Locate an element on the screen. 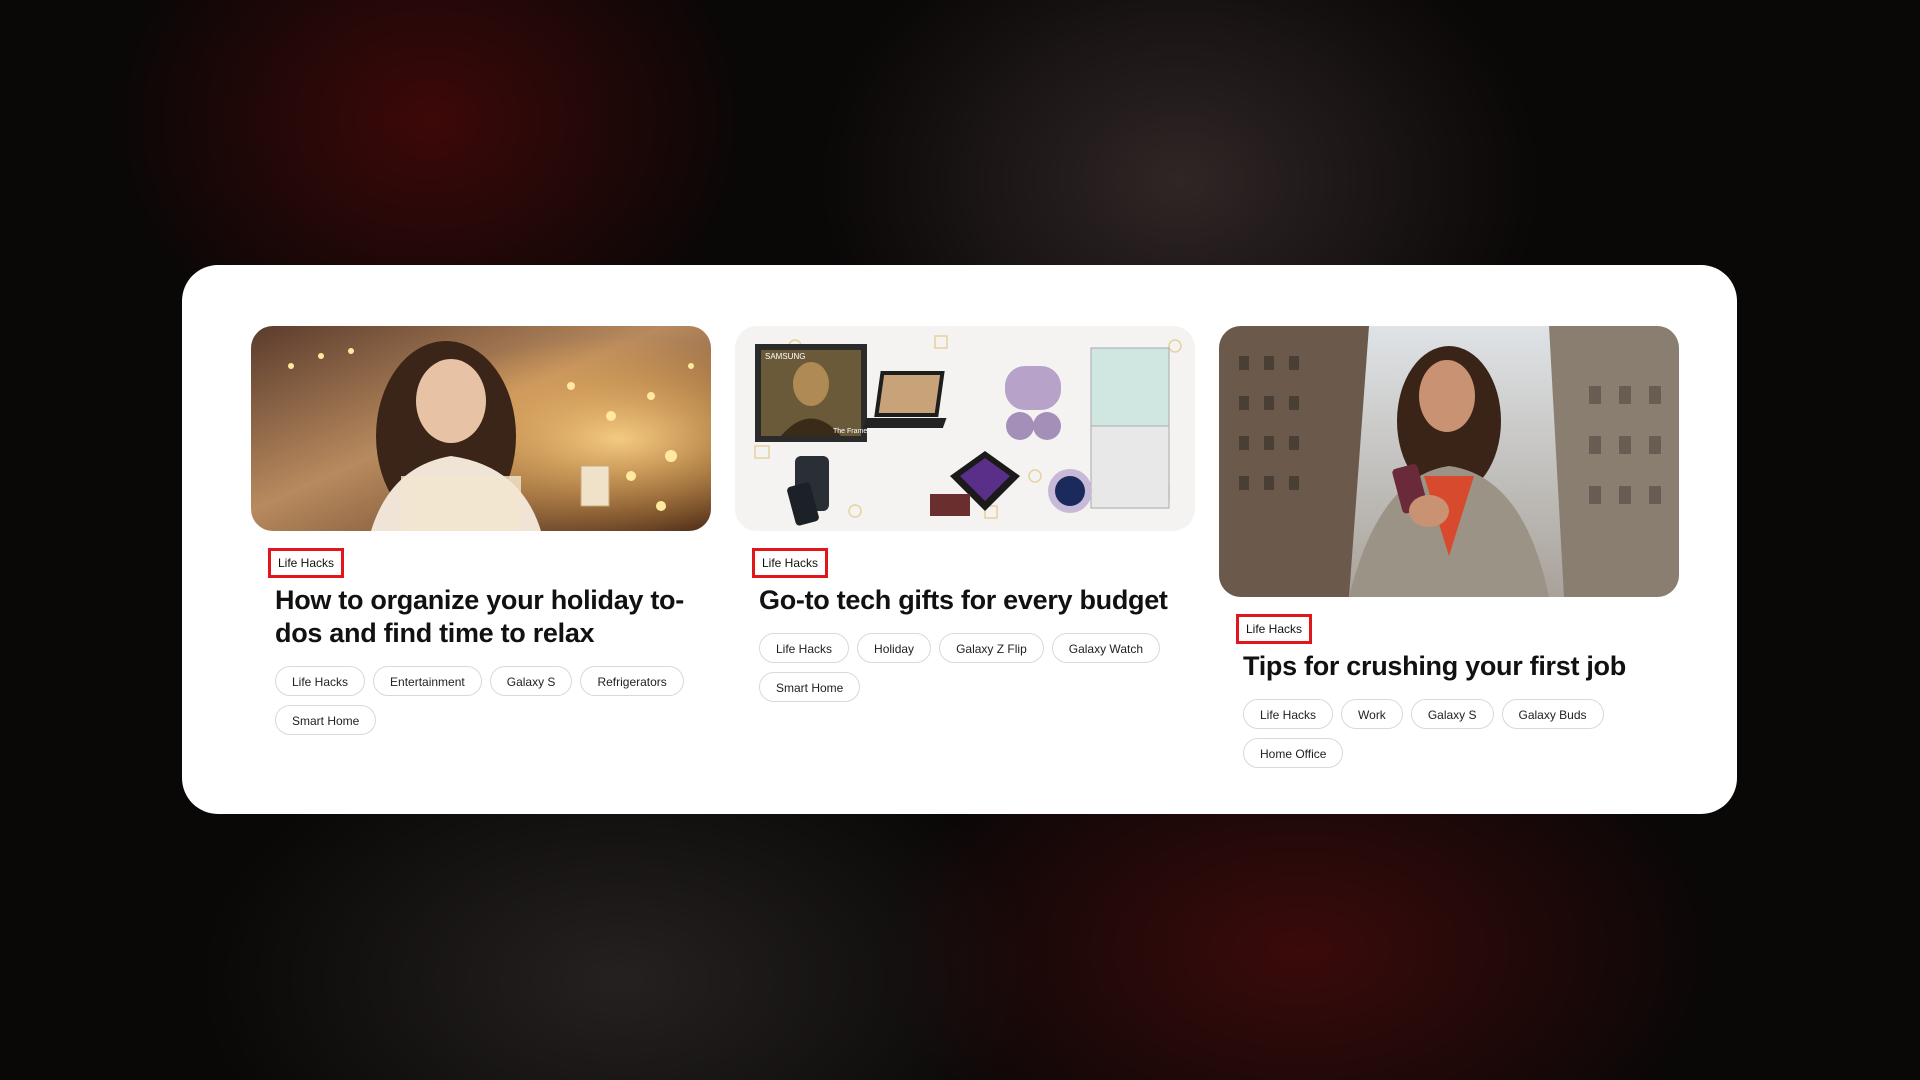  tag-chip: Entertainment is located at coordinates (427, 681).